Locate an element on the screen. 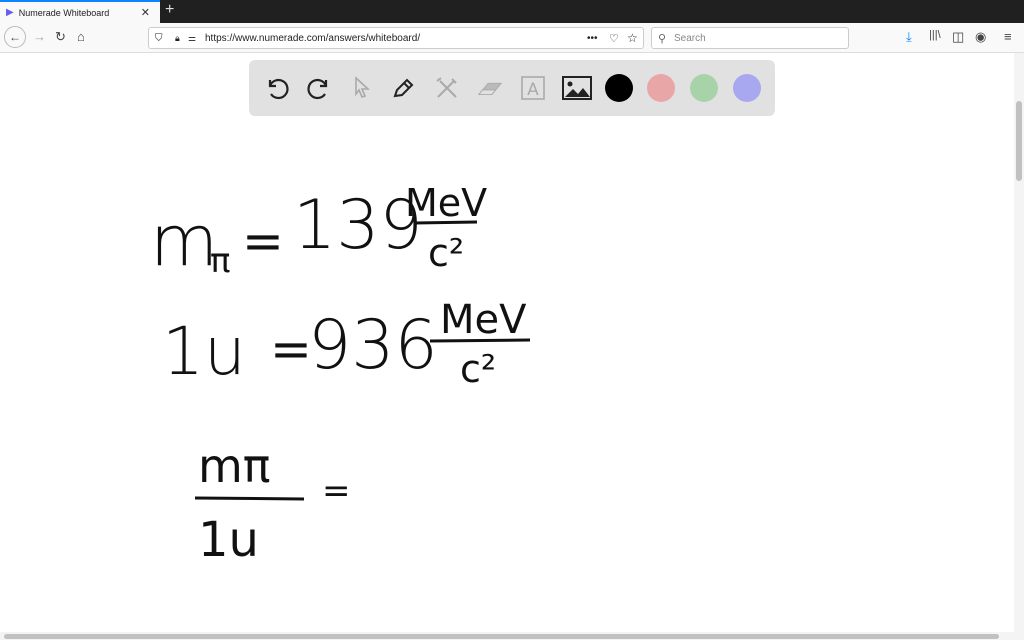  hw-mev1: MeV is located at coordinates (446, 203).